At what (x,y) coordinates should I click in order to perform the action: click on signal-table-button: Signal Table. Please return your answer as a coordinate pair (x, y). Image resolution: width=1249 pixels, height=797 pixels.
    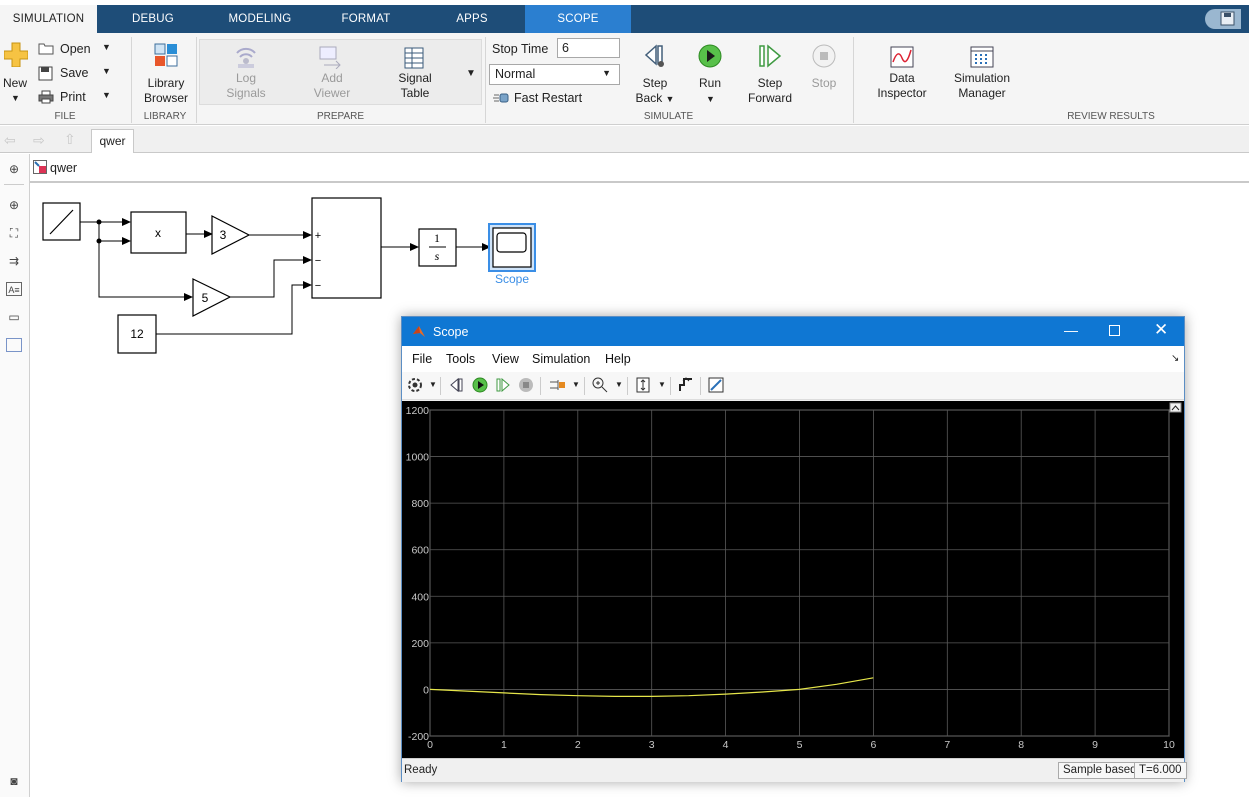
    Looking at the image, I should click on (415, 86).